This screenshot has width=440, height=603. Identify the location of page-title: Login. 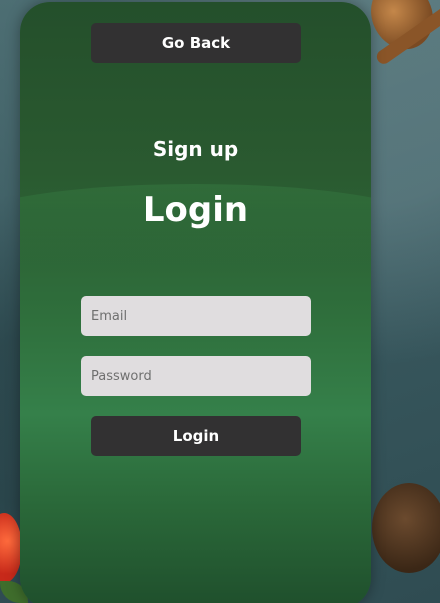
(195, 210).